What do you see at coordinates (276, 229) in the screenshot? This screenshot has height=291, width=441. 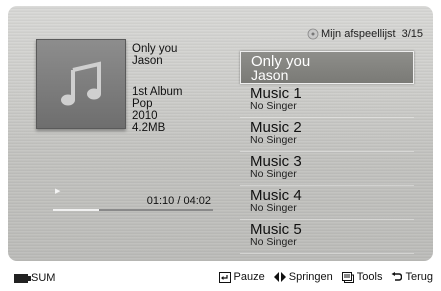 I see `song-title: Music 5` at bounding box center [276, 229].